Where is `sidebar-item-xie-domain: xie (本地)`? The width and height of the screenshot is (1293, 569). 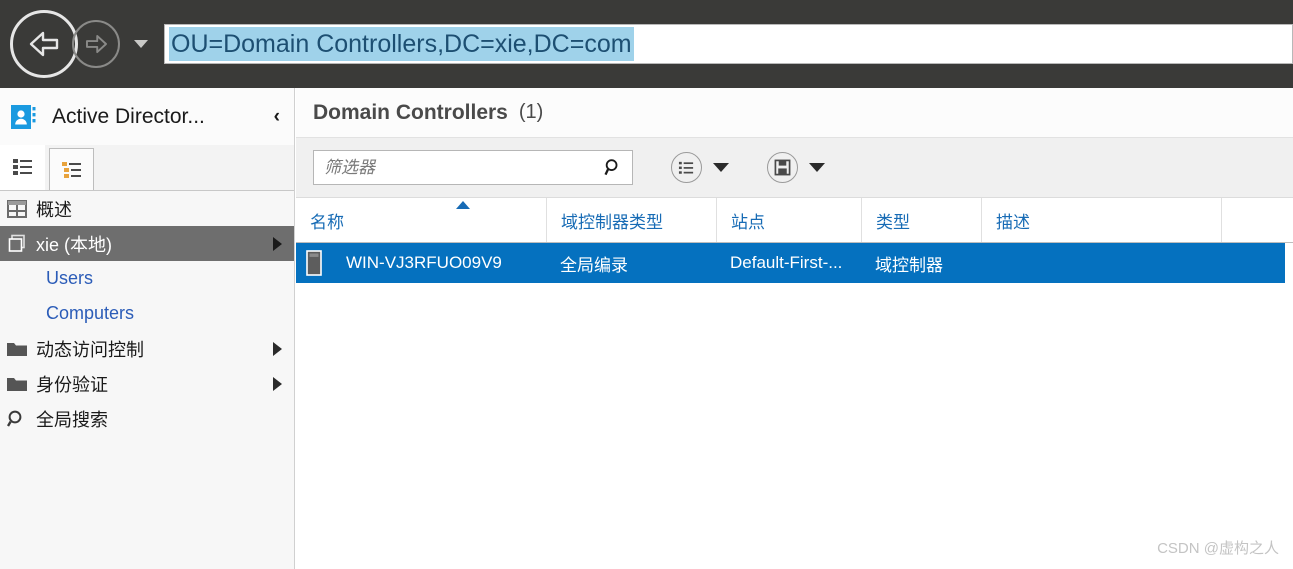
sidebar-item-xie-domain: xie (本地) is located at coordinates (147, 243).